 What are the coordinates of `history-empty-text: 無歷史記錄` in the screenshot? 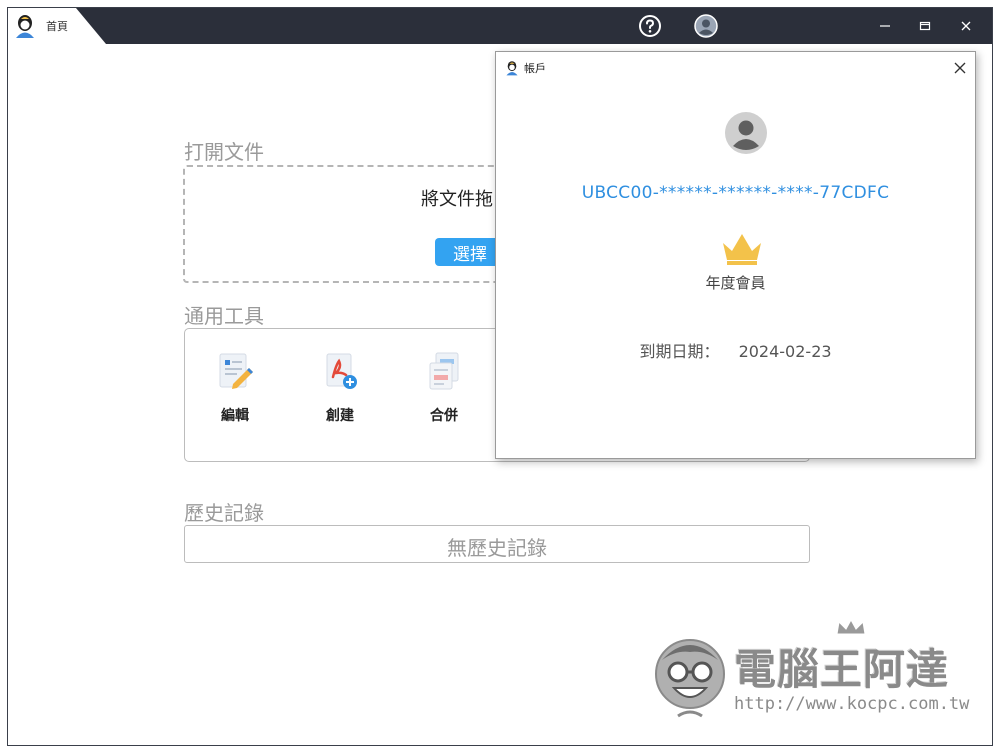 It's located at (497, 548).